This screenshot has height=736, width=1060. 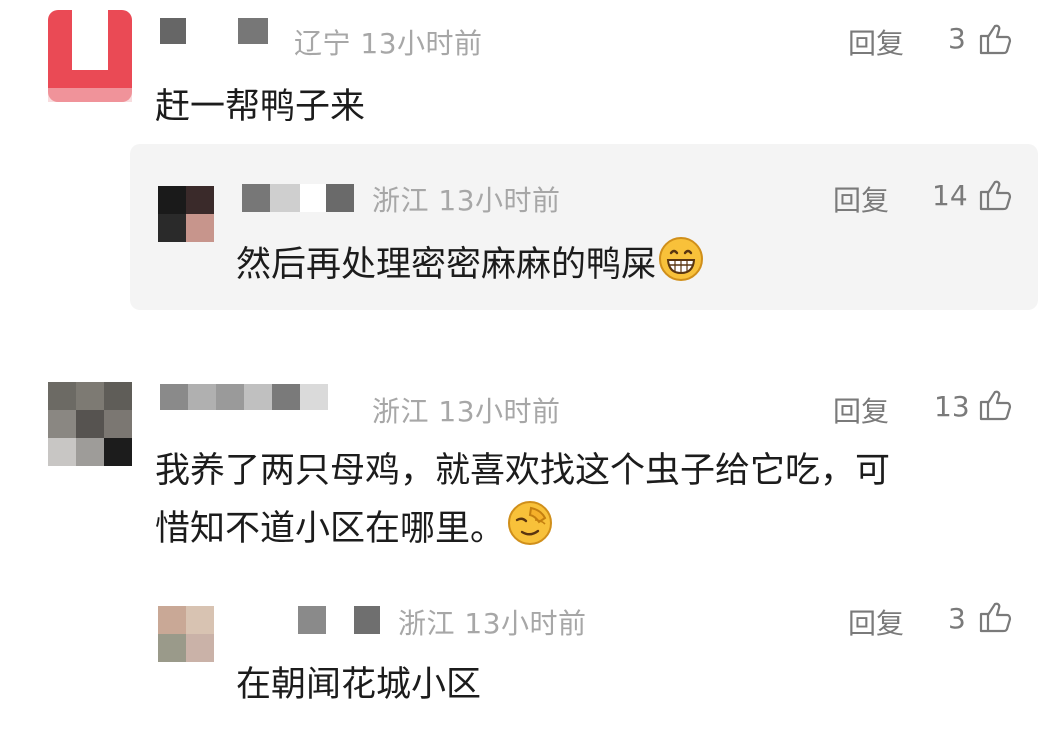 I want to click on comment-meta: 辽宁 13小时前, so click(x=388, y=42).